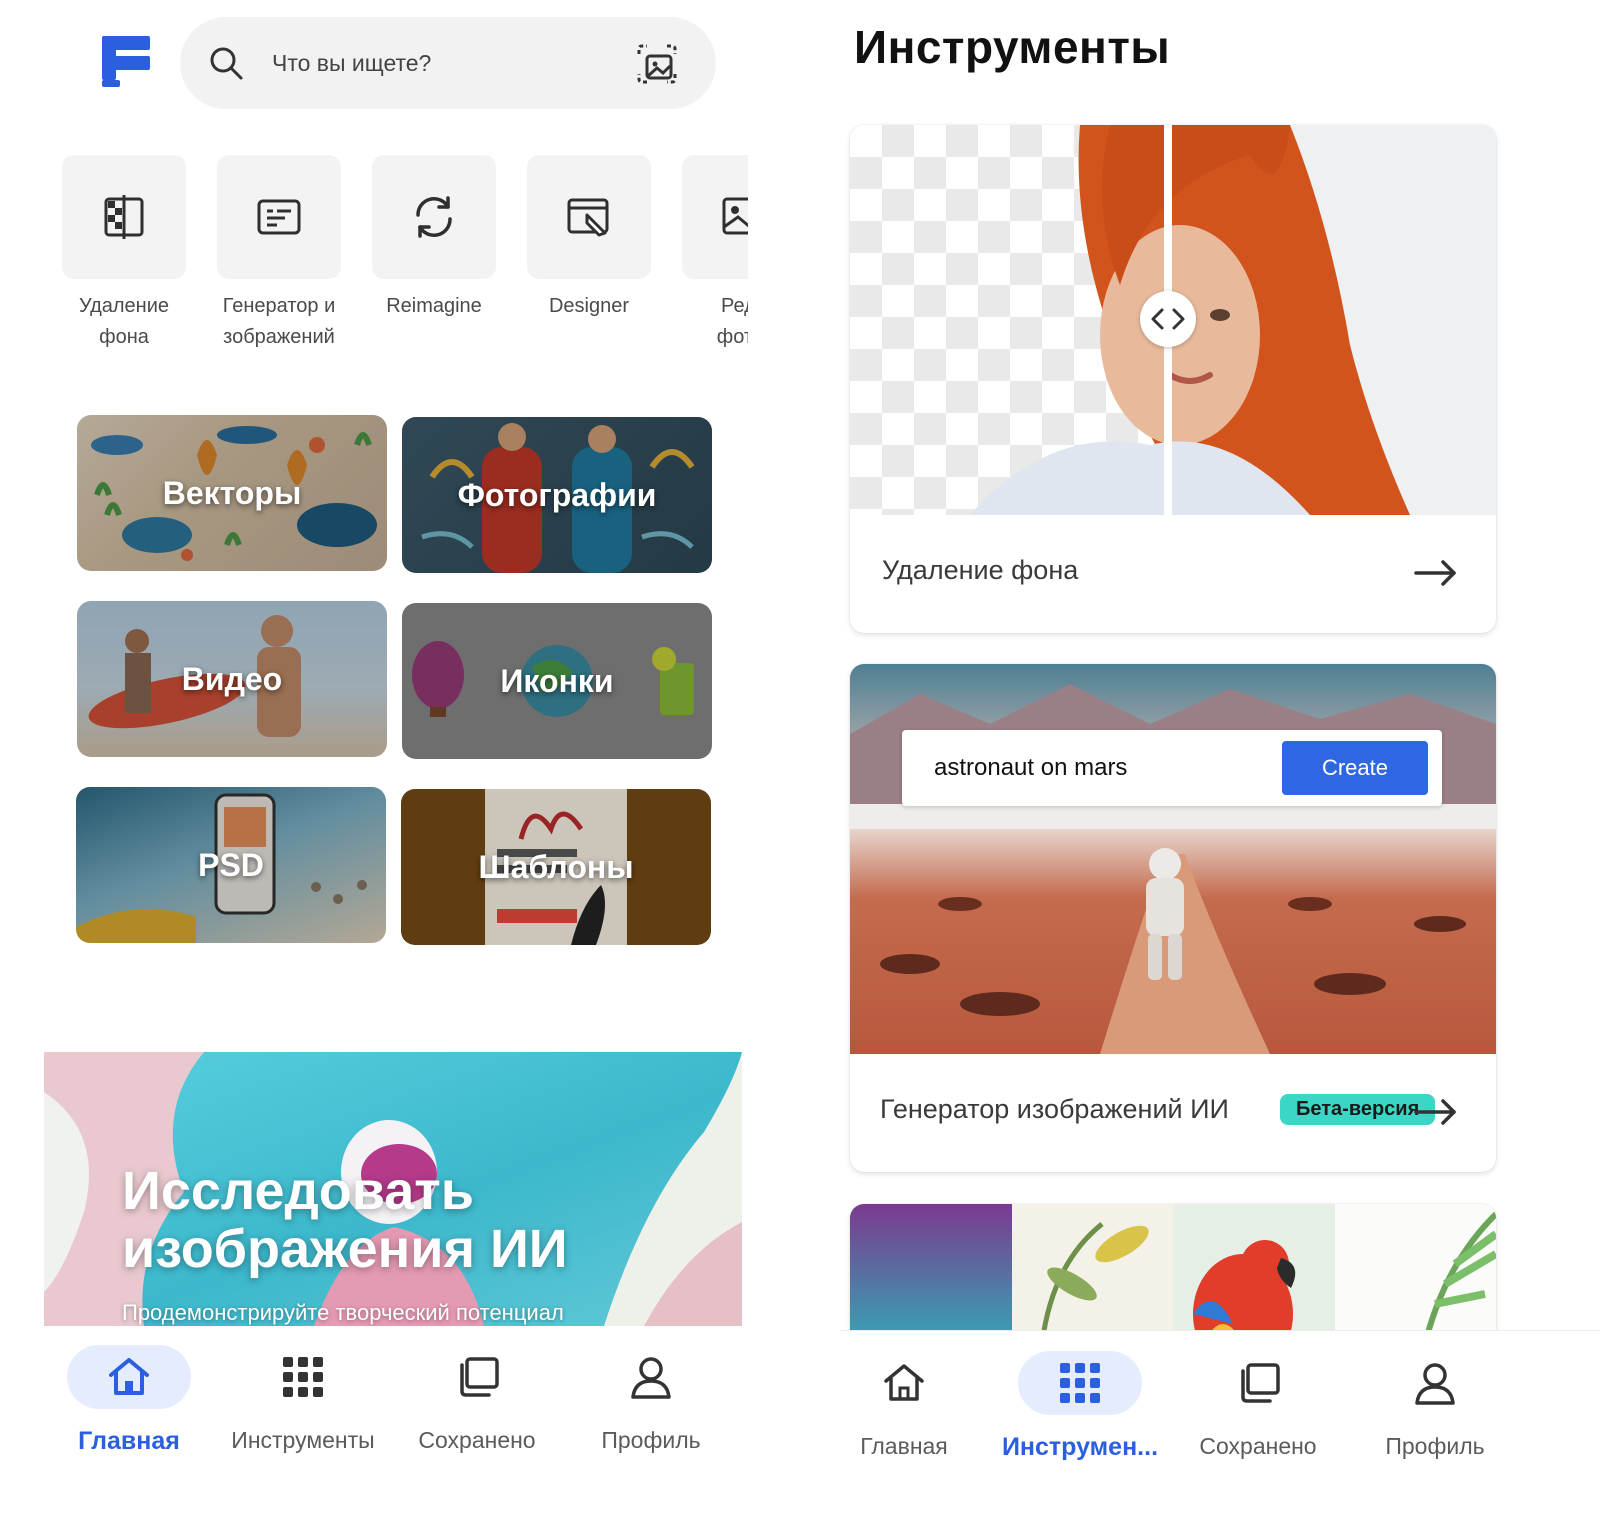 This screenshot has height=1518, width=1600. I want to click on tool-label: Реда, so click(734, 306).